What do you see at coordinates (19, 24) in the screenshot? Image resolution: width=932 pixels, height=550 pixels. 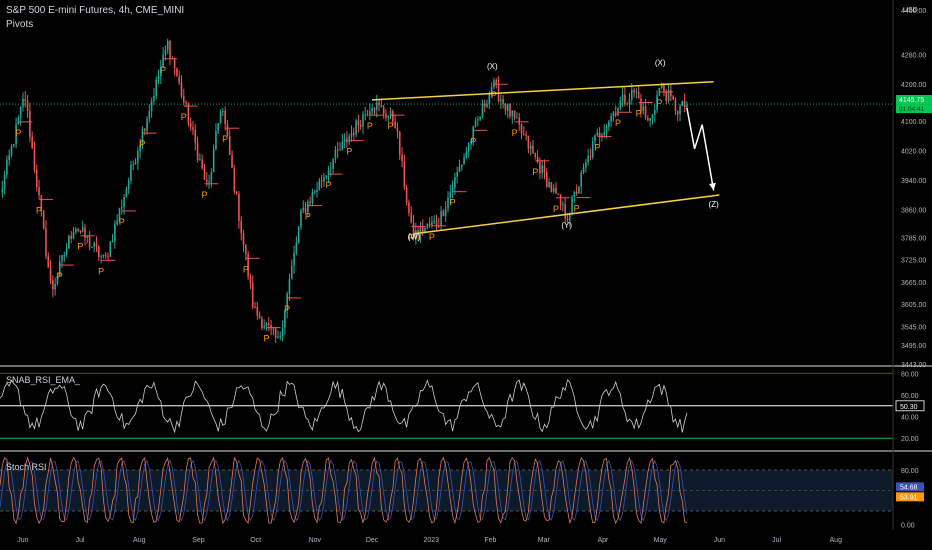 I see `pivots-indicator-label: Pivots` at bounding box center [19, 24].